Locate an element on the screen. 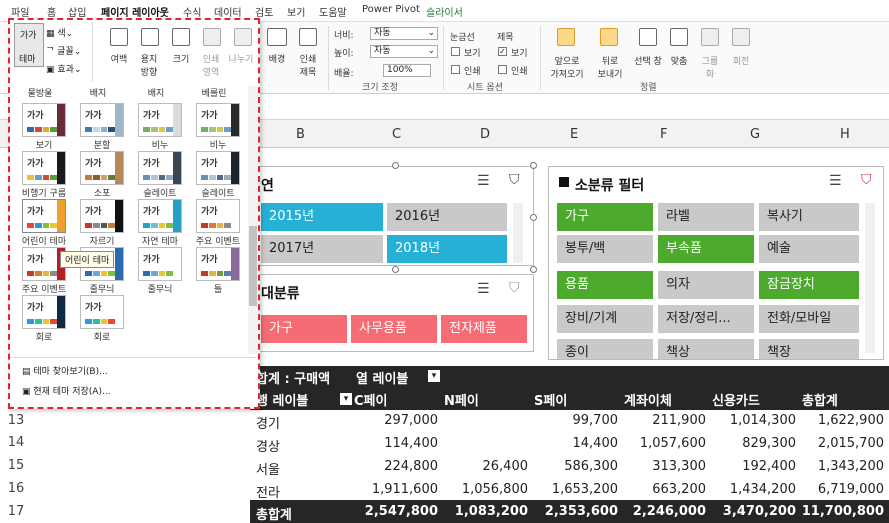 This screenshot has width=889, height=523. pivot-cell: 1,434,200 is located at coordinates (752, 489).